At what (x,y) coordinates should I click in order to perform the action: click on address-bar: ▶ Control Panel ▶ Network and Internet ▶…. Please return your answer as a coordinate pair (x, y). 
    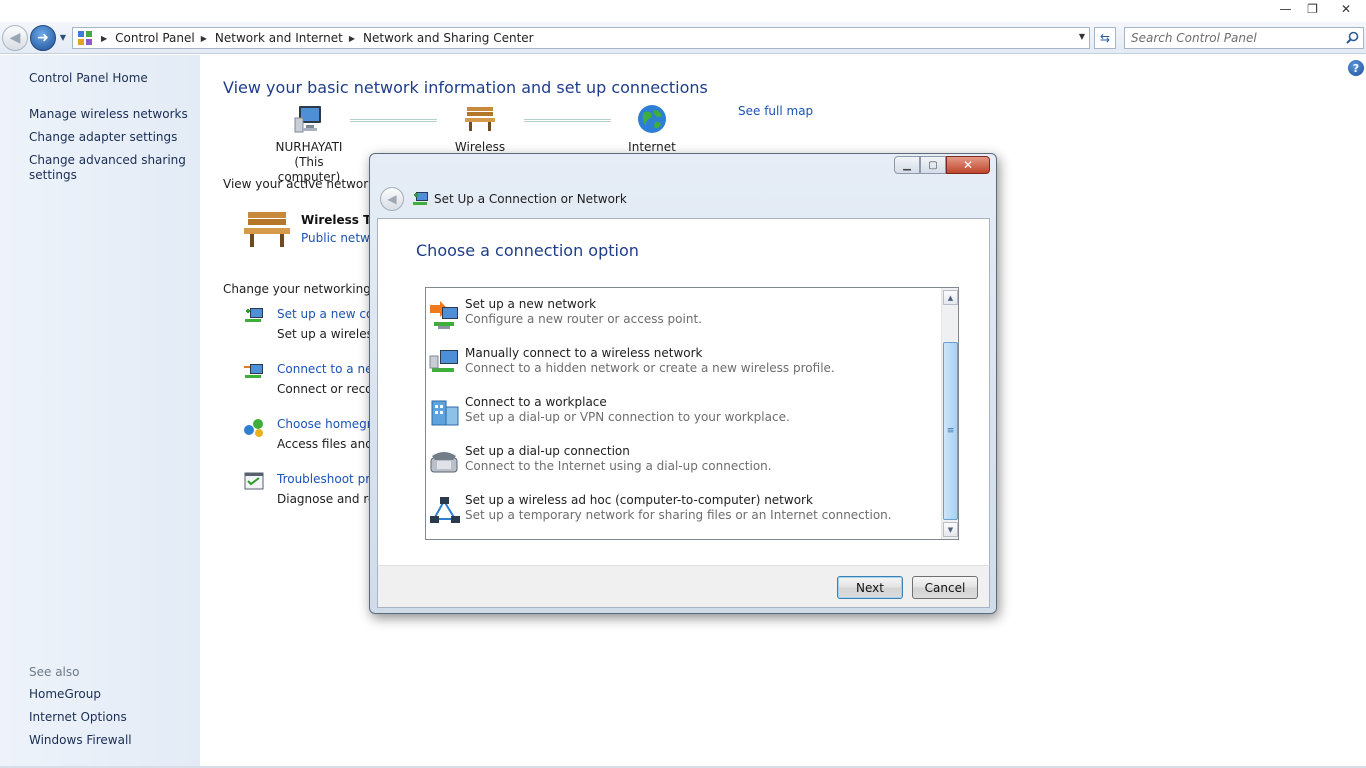
    Looking at the image, I should click on (581, 38).